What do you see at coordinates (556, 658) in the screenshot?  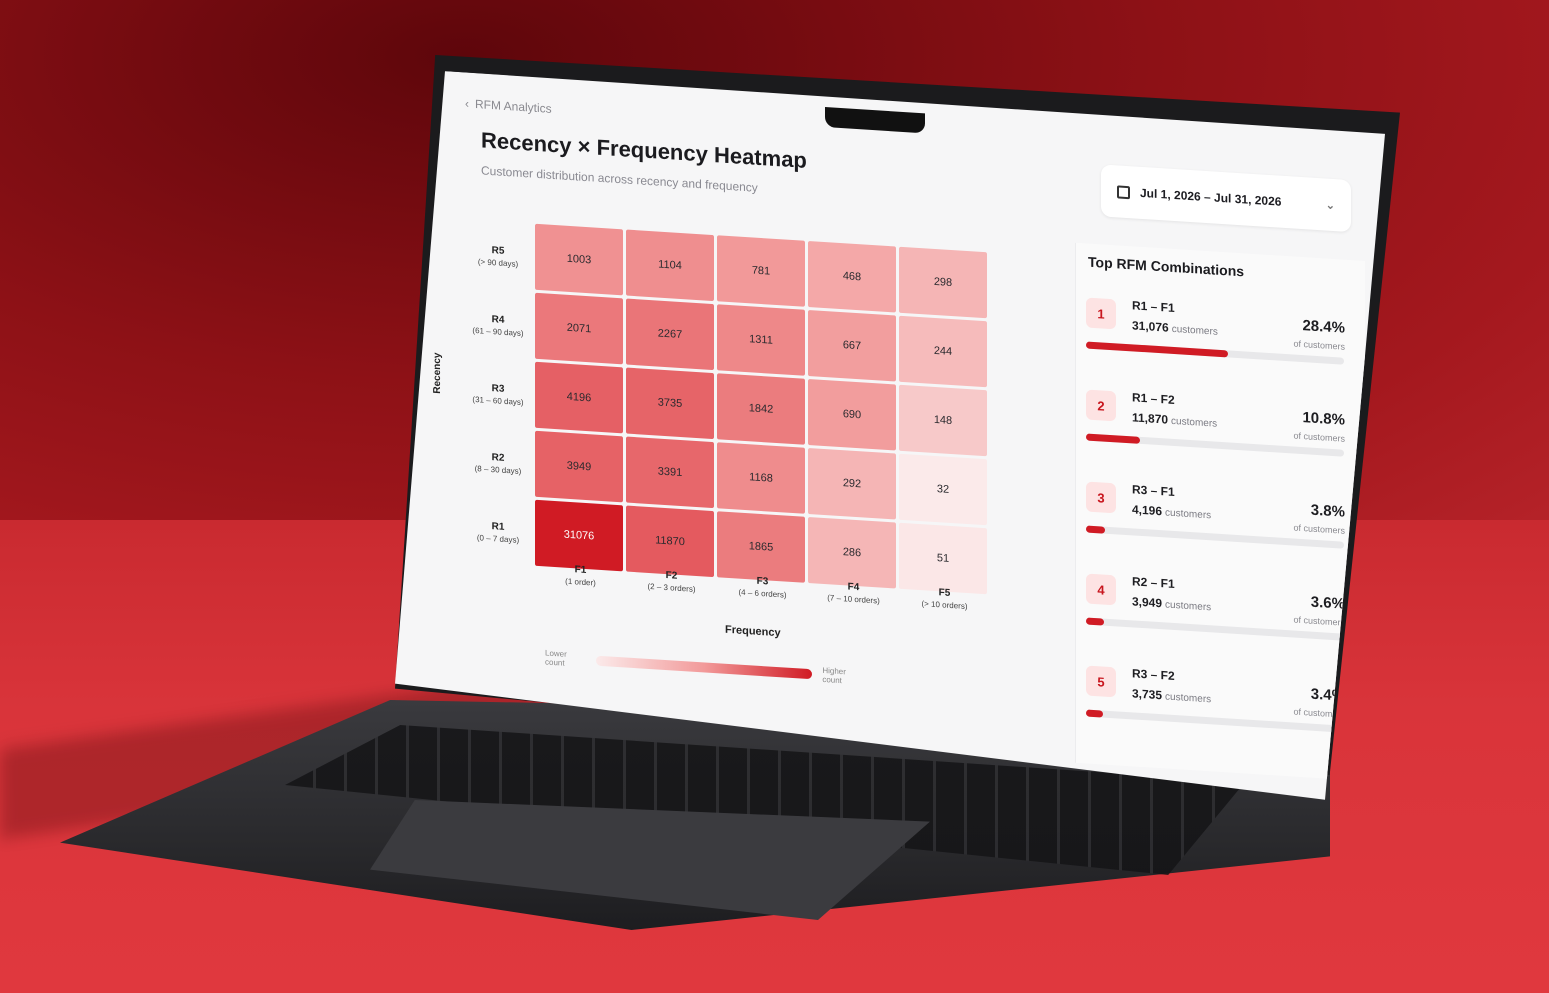 I see `legend-low-label: Lower count` at bounding box center [556, 658].